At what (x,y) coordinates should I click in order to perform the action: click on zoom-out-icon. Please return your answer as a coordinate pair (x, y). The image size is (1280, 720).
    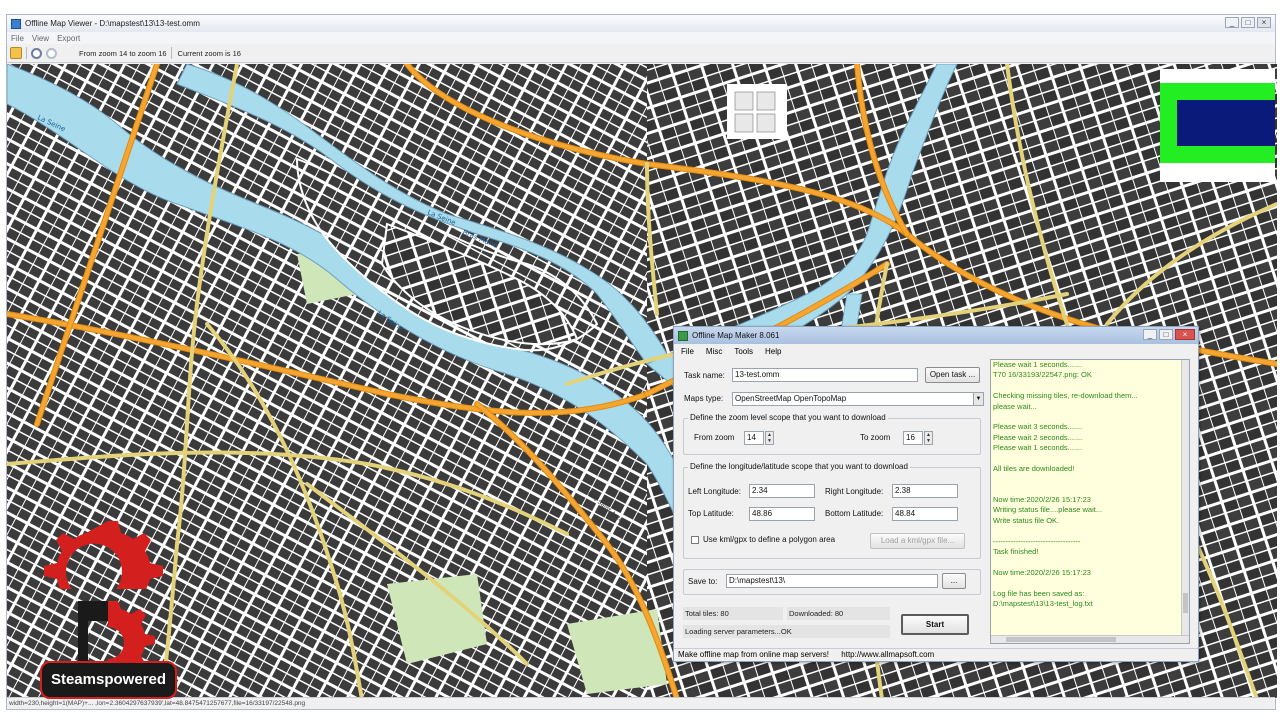
    Looking at the image, I should click on (51, 53).